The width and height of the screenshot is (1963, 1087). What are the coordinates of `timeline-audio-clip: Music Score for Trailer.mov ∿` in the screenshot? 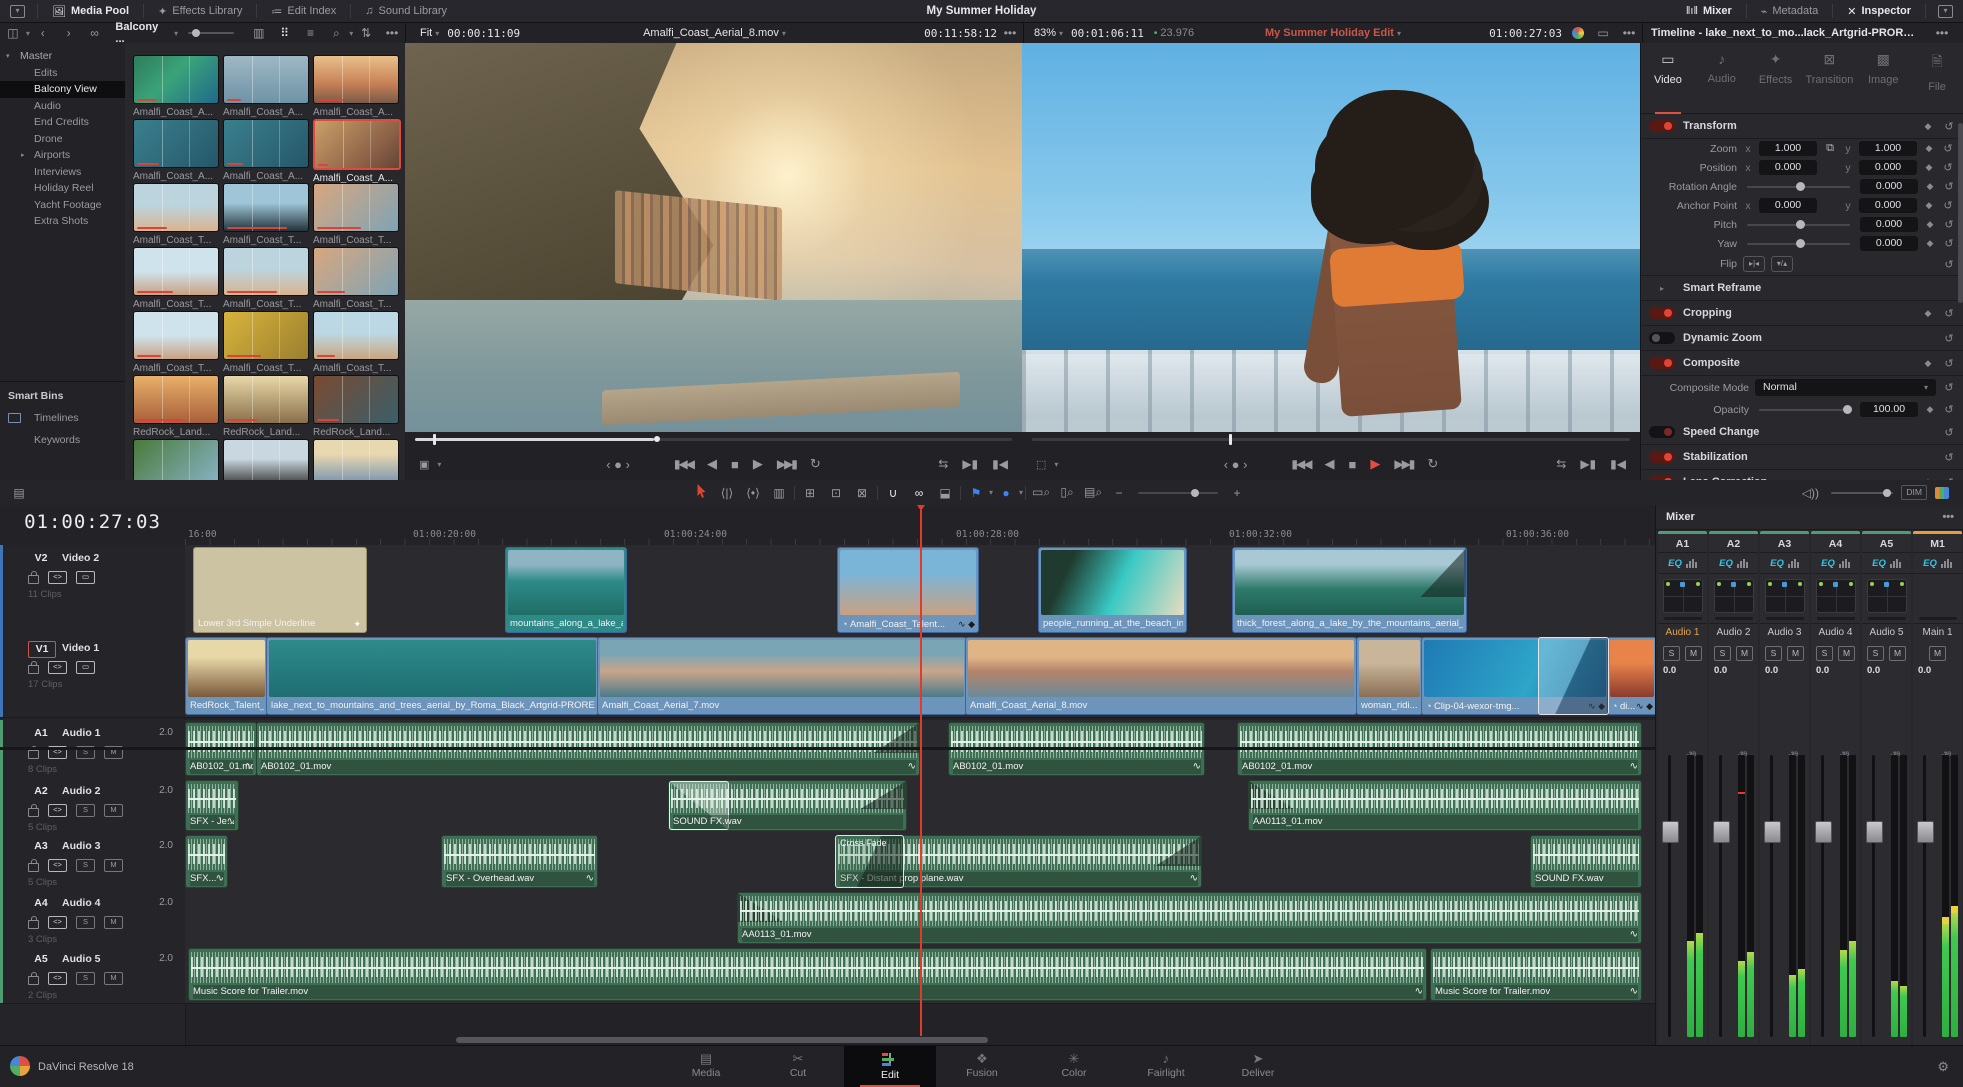 It's located at (1536, 974).